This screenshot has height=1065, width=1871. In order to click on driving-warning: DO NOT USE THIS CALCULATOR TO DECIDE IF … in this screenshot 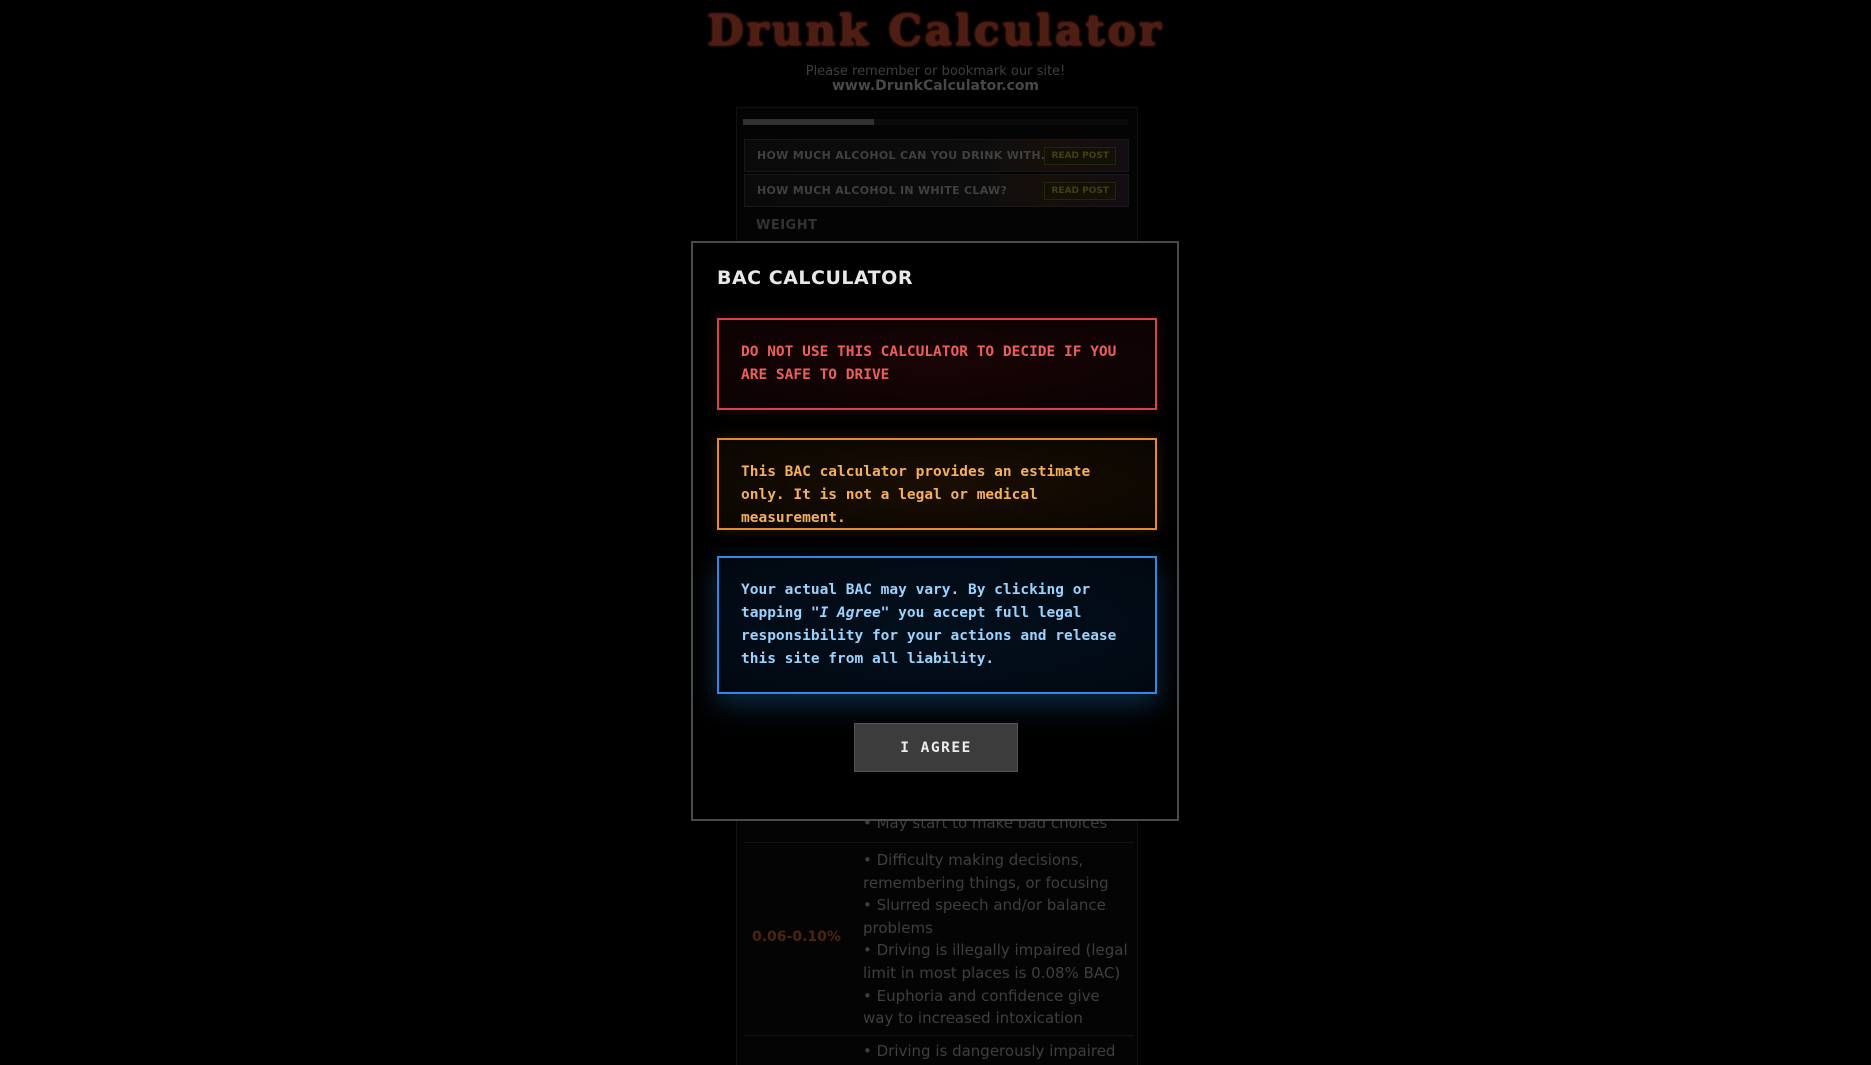, I will do `click(937, 364)`.